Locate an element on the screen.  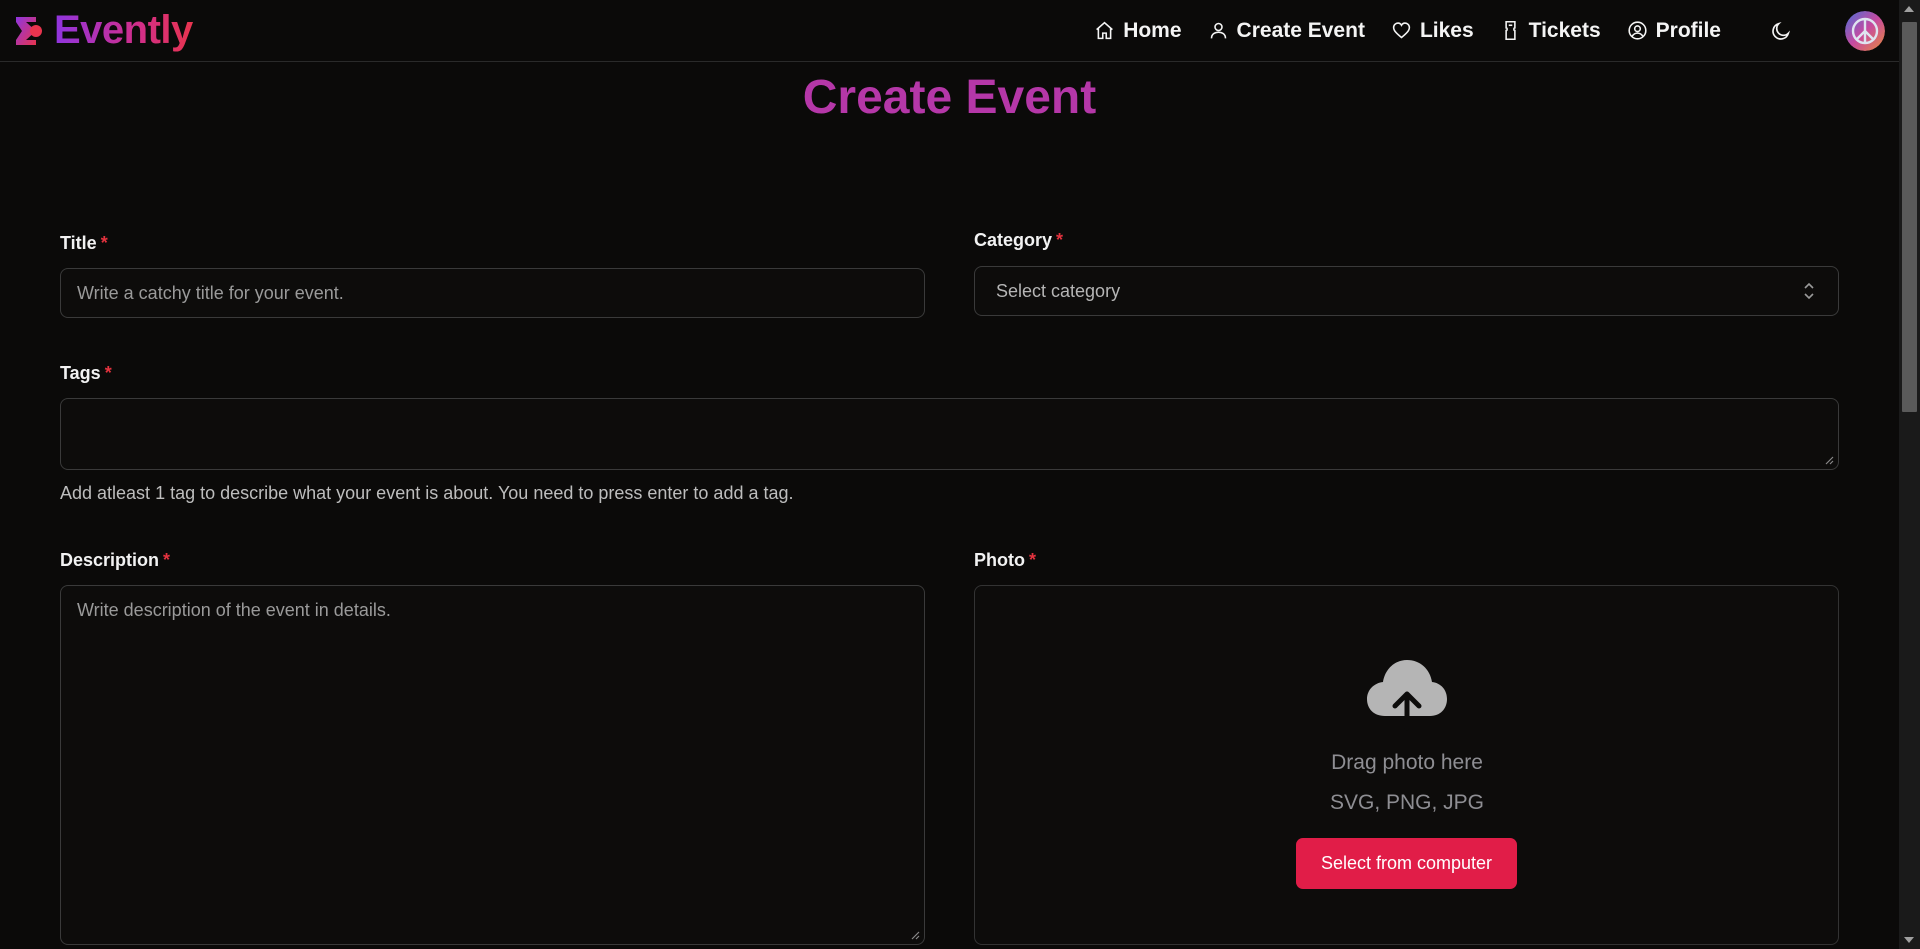
category-selected-value: Select category is located at coordinates (1058, 291).